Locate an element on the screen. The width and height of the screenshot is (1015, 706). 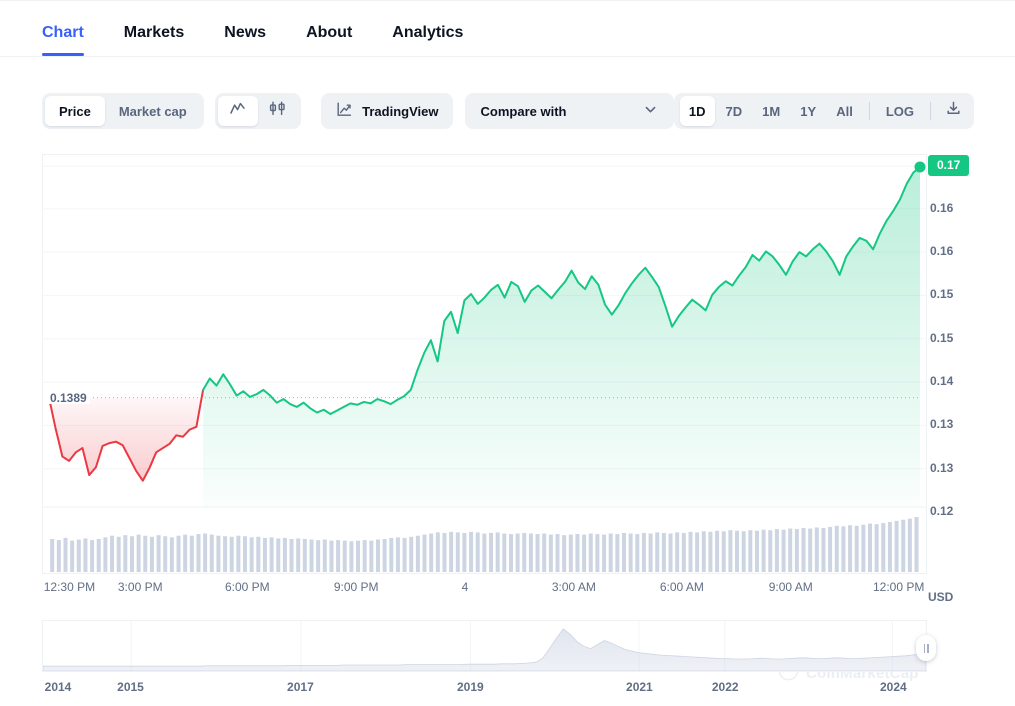
range-1d-button: 1D is located at coordinates (697, 111).